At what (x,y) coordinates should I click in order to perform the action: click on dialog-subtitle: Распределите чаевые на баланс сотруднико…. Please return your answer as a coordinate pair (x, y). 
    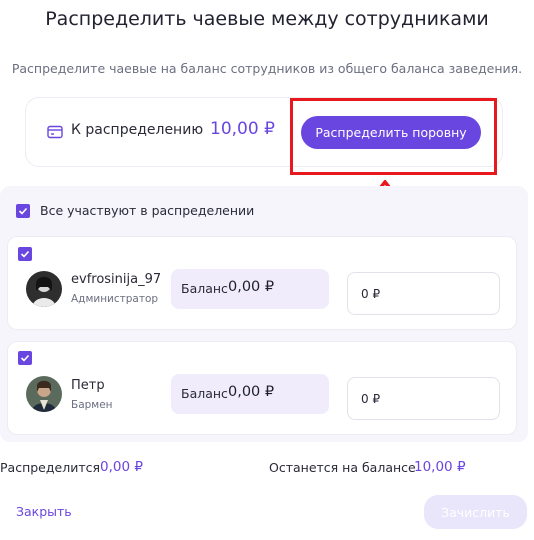
    Looking at the image, I should click on (267, 68).